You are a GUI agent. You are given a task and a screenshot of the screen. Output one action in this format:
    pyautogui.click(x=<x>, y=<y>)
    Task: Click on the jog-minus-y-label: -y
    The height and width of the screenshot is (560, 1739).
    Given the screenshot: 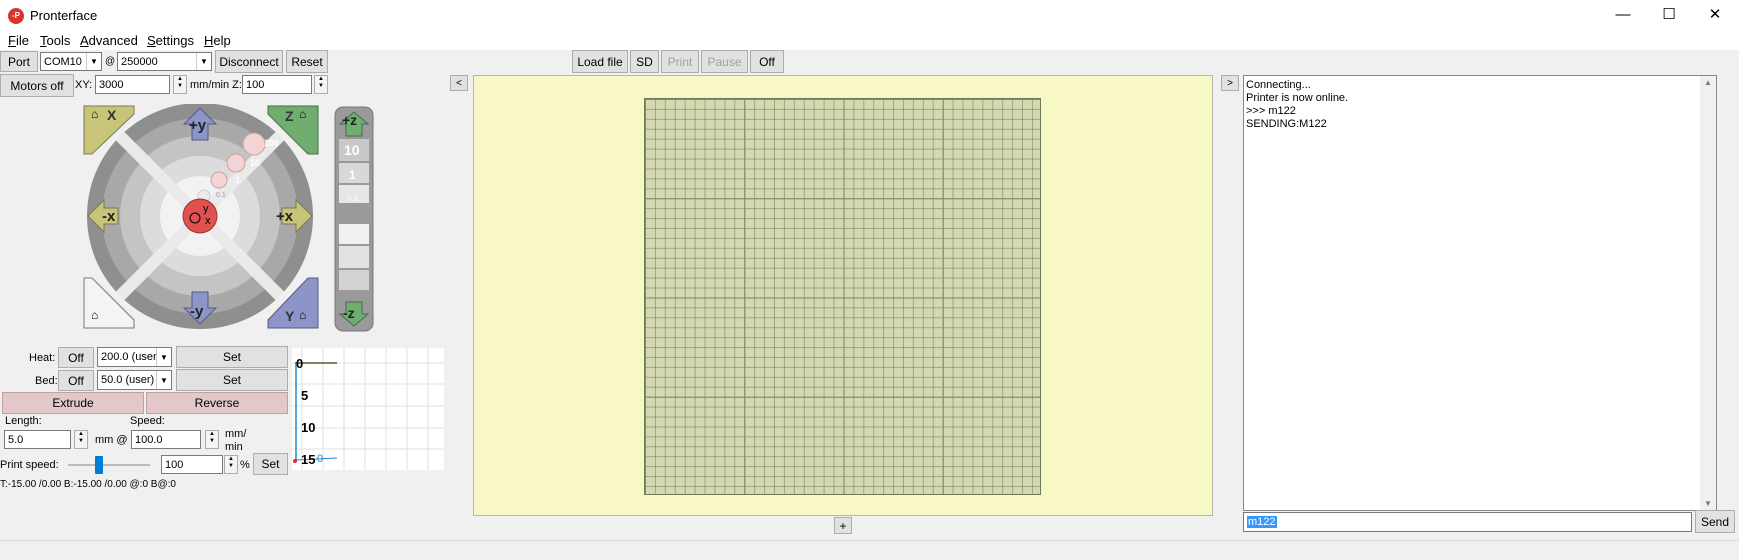 What is the action you would take?
    pyautogui.click(x=197, y=311)
    